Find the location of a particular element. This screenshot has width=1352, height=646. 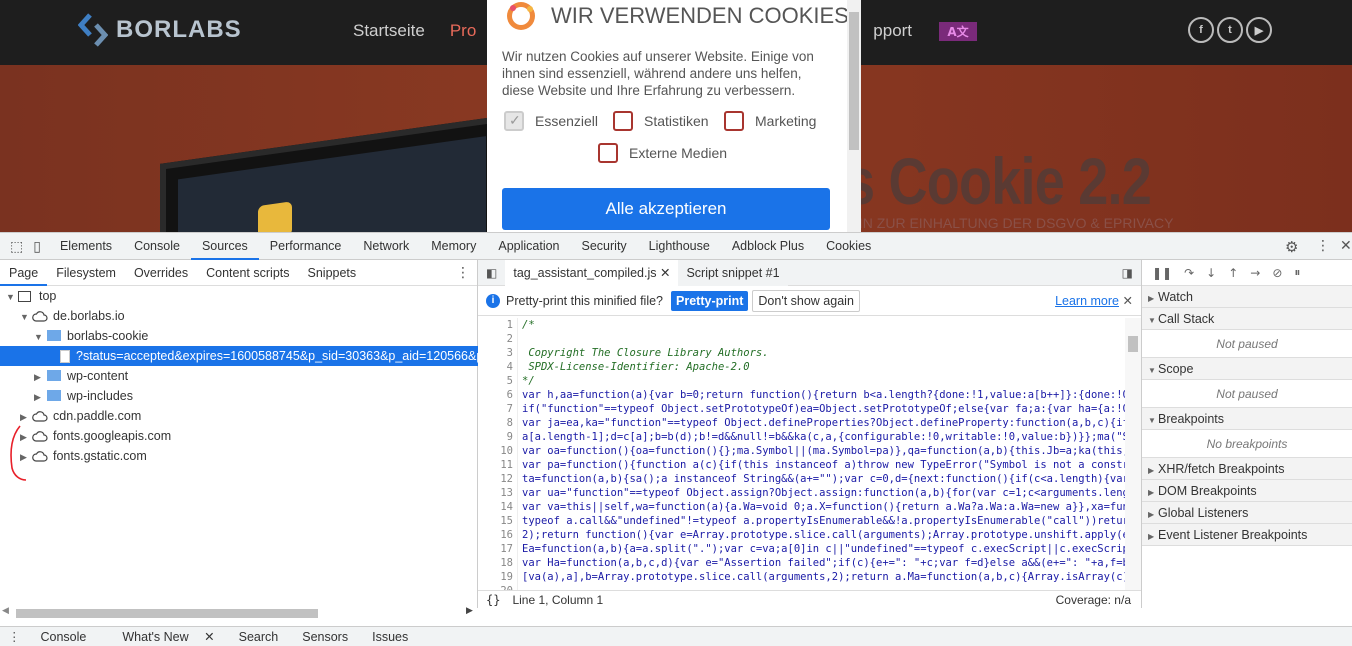

line-number: 3 is located at coordinates (495, 353).